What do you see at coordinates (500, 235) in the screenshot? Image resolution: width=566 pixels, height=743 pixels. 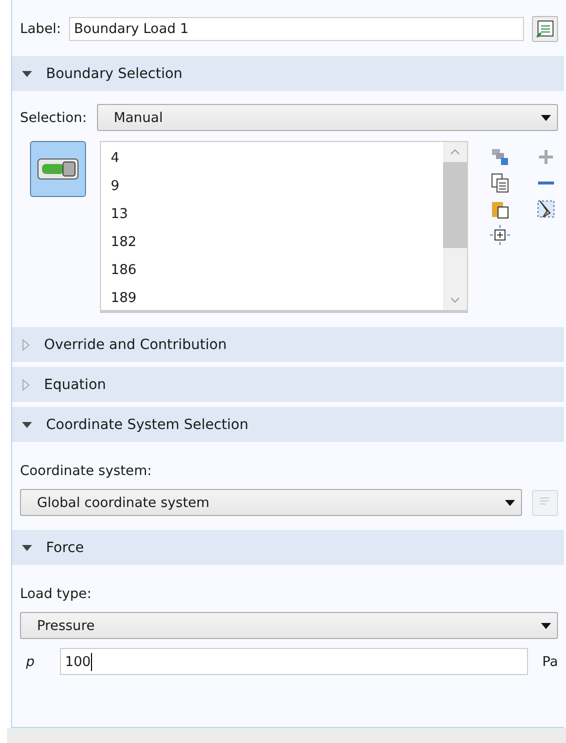 I see `zoom-extents-icon` at bounding box center [500, 235].